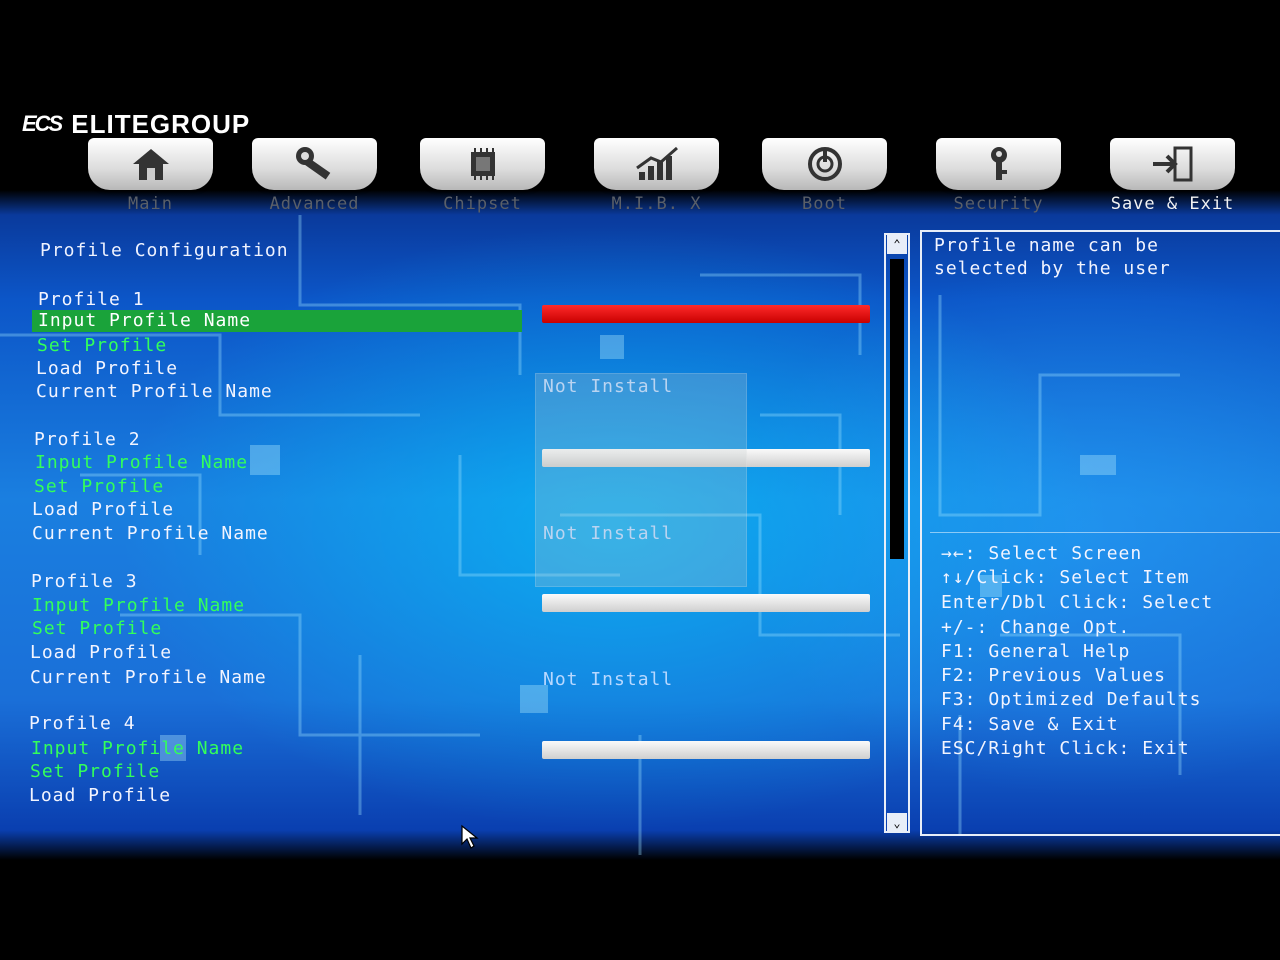 The image size is (1280, 960). Describe the element at coordinates (1105, 532) in the screenshot. I see `help-divider` at that location.